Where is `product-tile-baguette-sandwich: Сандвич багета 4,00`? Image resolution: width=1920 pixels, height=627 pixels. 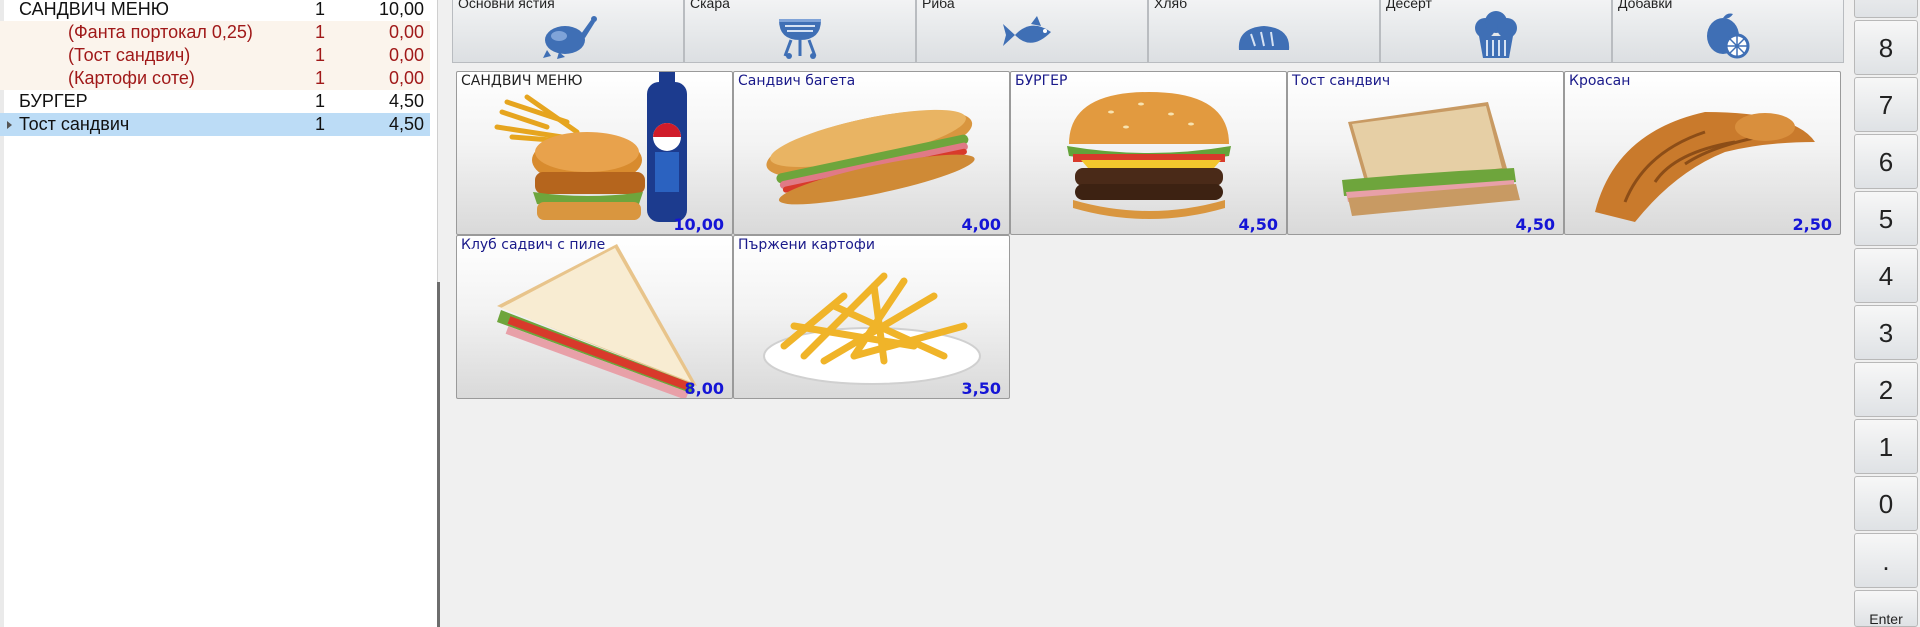 product-tile-baguette-sandwich: Сандвич багета 4,00 is located at coordinates (871, 153).